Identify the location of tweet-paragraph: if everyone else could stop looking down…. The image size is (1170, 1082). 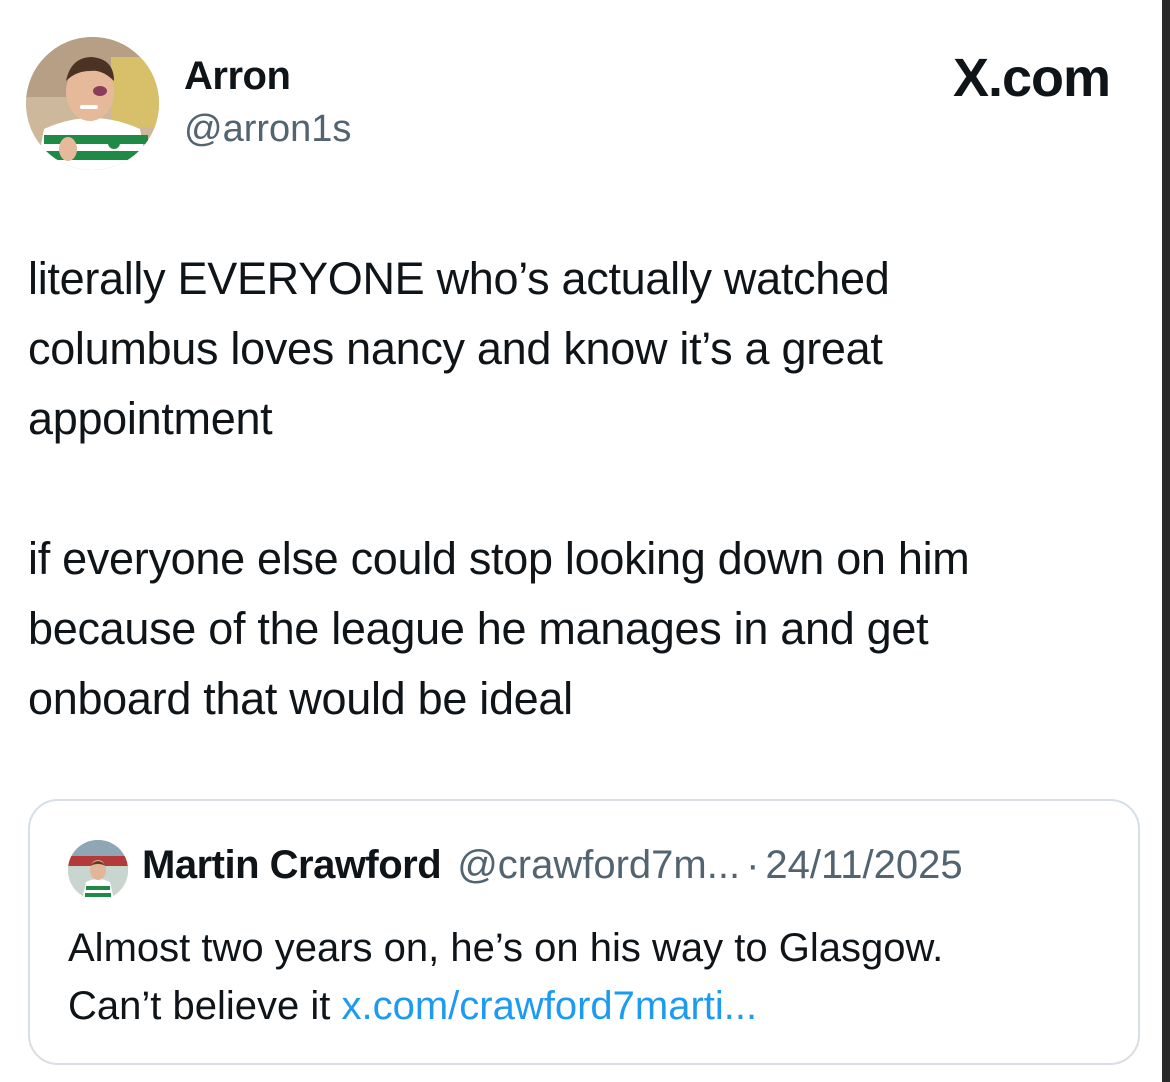
(499, 628).